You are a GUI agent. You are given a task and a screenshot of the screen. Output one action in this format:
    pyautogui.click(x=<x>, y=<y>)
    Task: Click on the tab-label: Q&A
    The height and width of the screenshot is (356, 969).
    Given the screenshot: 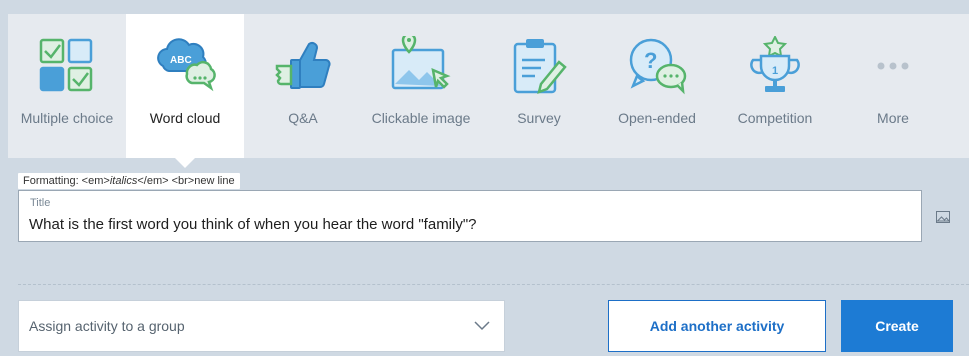 What is the action you would take?
    pyautogui.click(x=303, y=118)
    